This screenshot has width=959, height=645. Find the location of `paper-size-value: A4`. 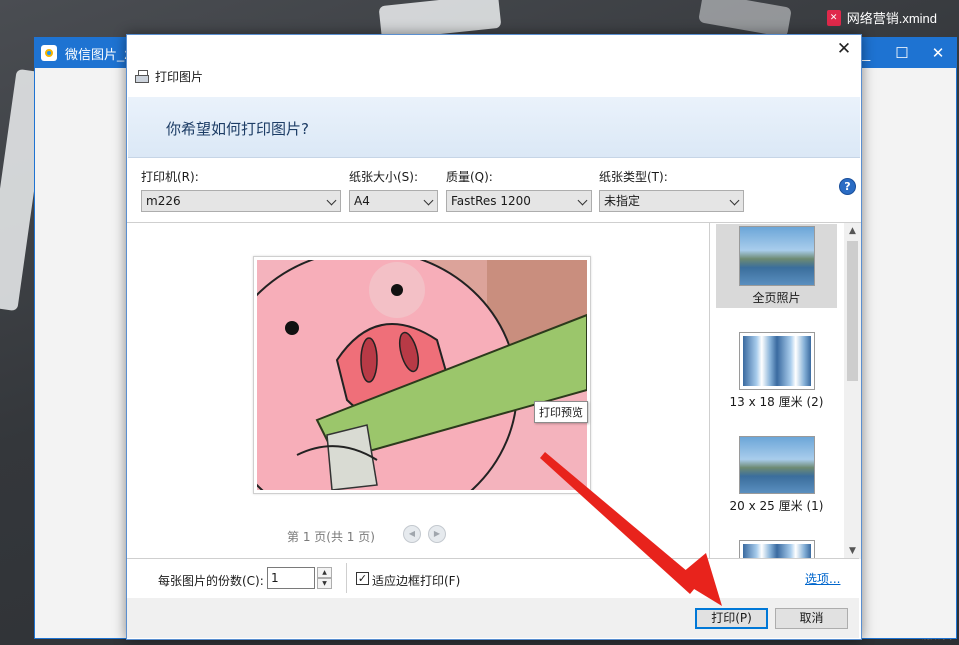

paper-size-value: A4 is located at coordinates (362, 201).